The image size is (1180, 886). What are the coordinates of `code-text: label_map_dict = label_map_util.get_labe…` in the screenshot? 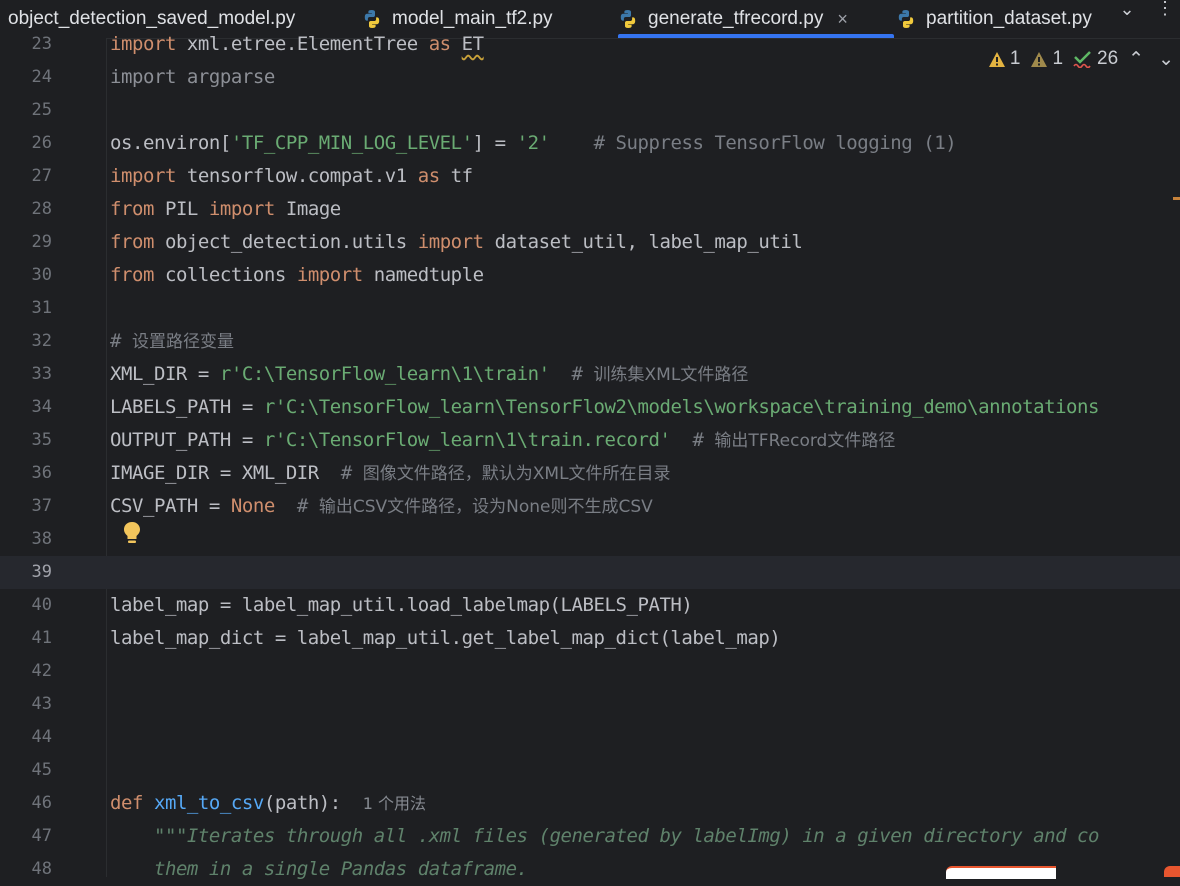 It's located at (445, 638).